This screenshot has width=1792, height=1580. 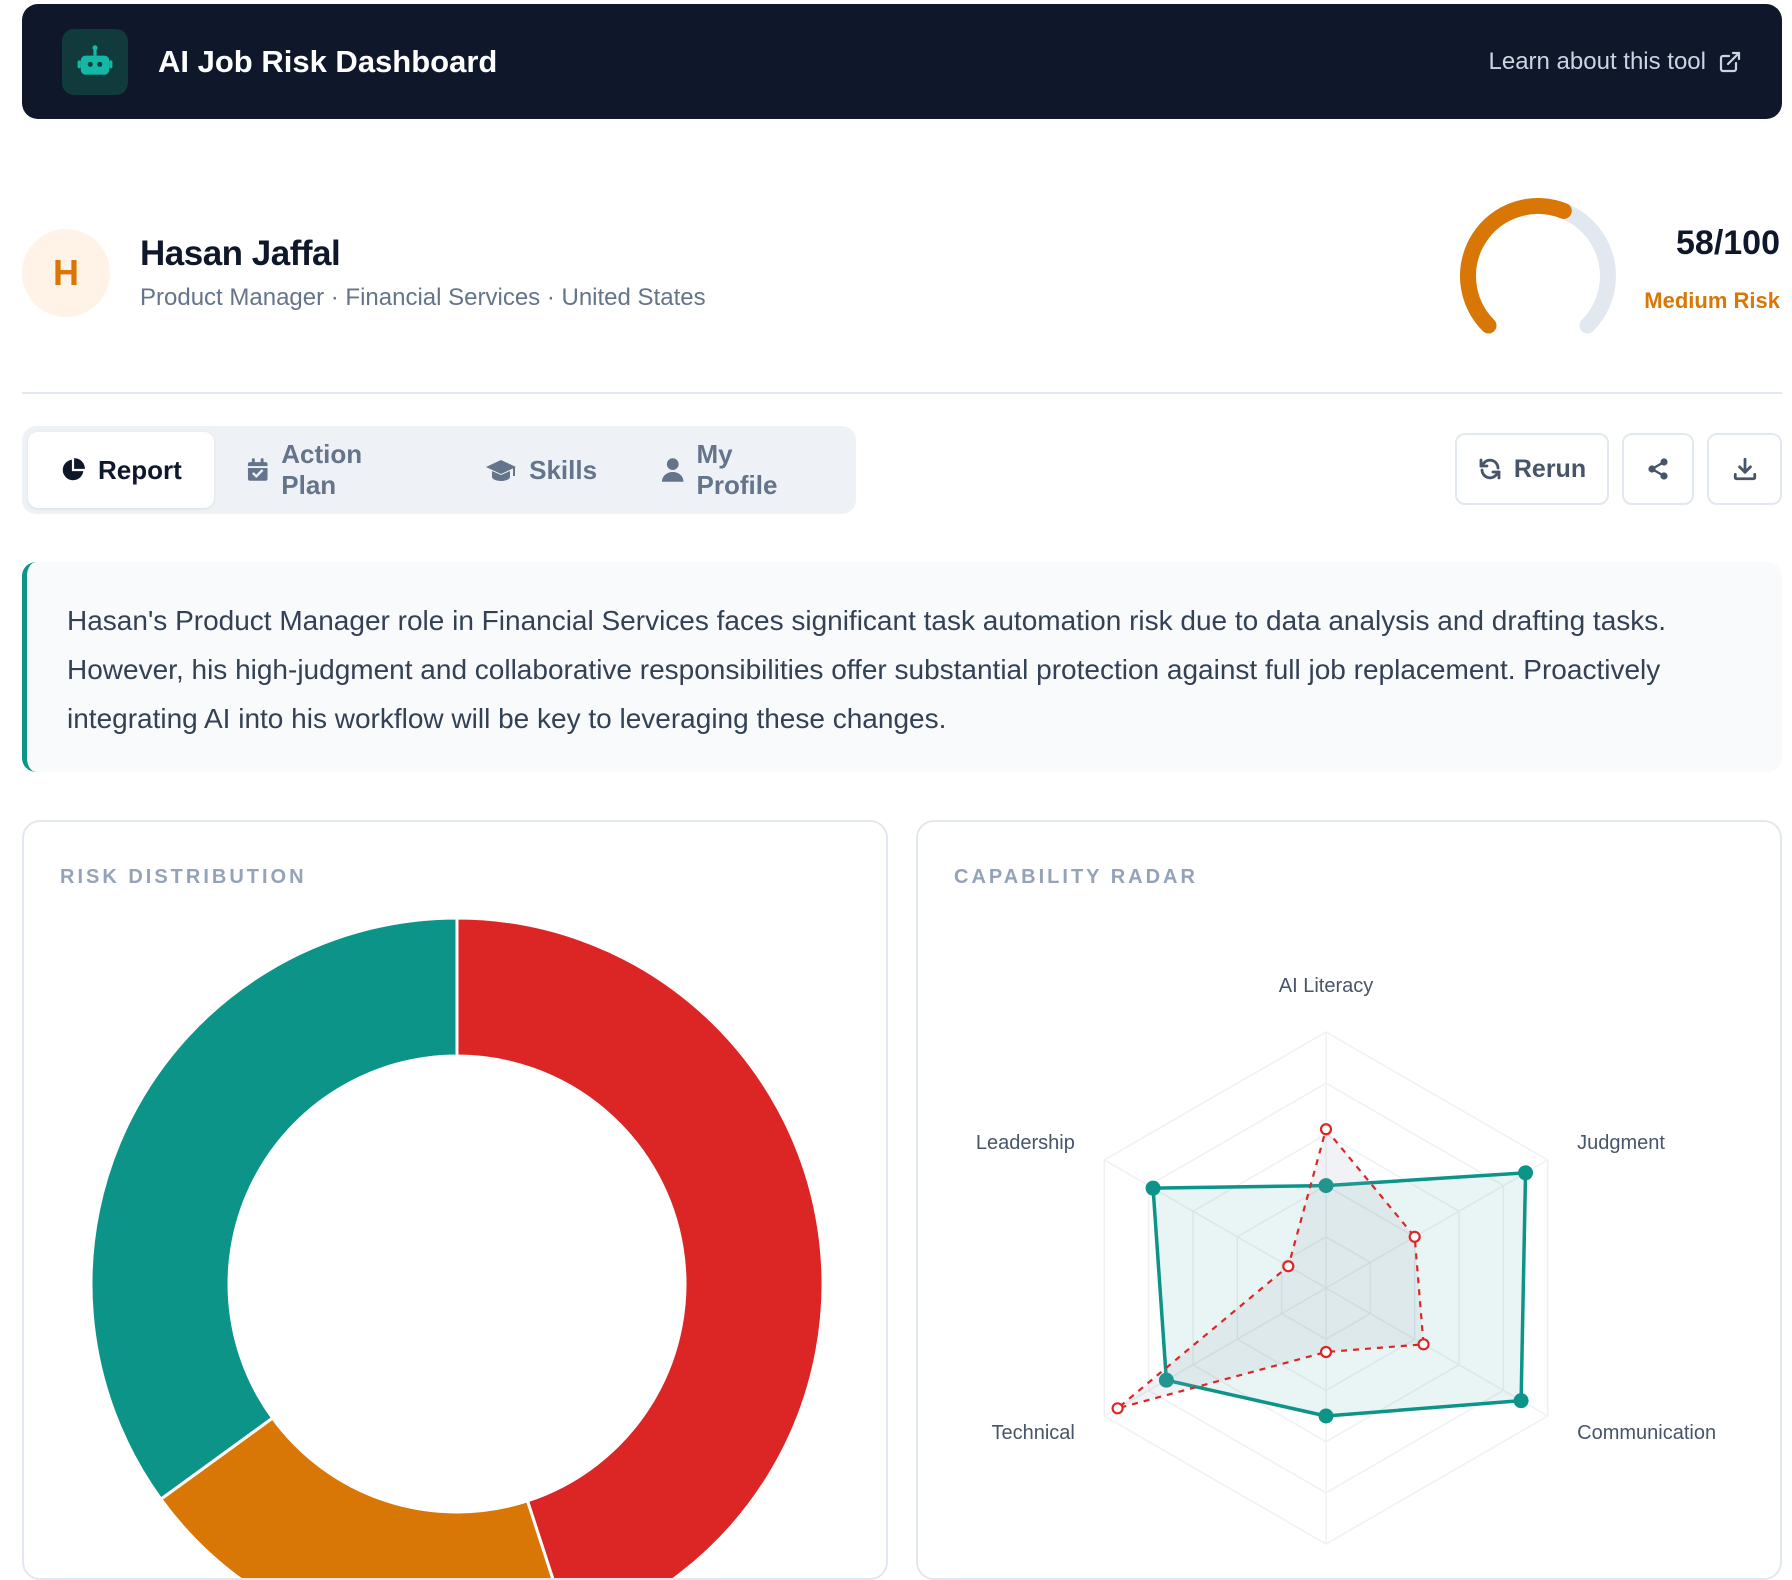 What do you see at coordinates (95, 61) in the screenshot?
I see `robot-icon` at bounding box center [95, 61].